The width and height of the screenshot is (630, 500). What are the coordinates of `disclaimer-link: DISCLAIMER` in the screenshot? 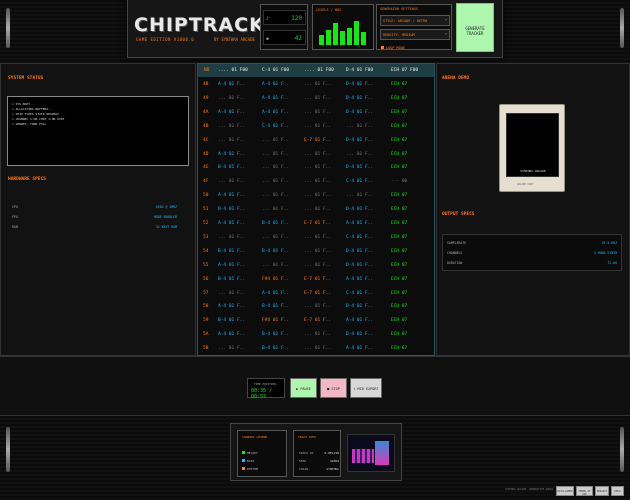 It's located at (565, 491).